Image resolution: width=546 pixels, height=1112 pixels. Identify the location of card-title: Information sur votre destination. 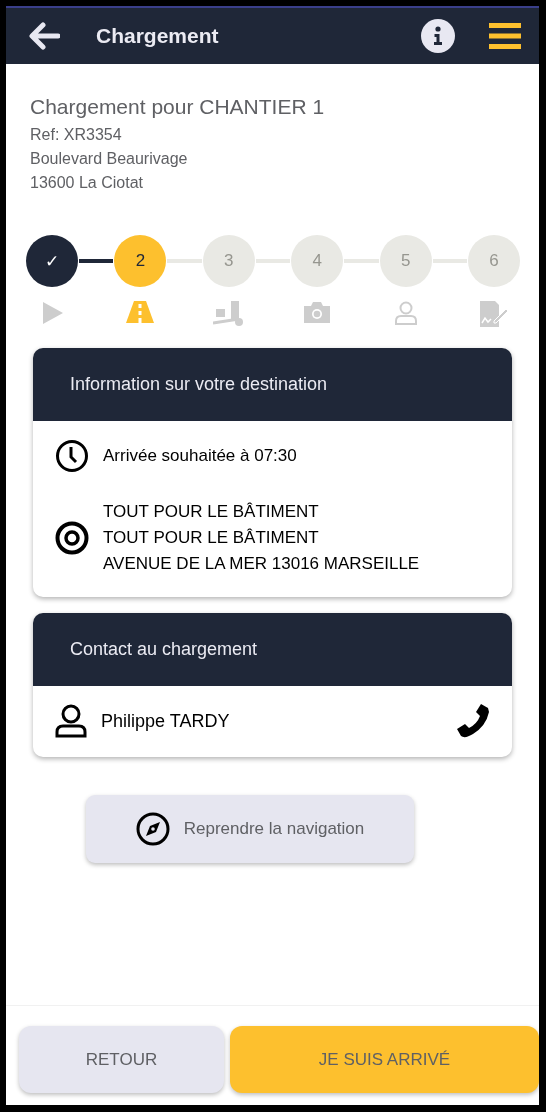
(199, 384).